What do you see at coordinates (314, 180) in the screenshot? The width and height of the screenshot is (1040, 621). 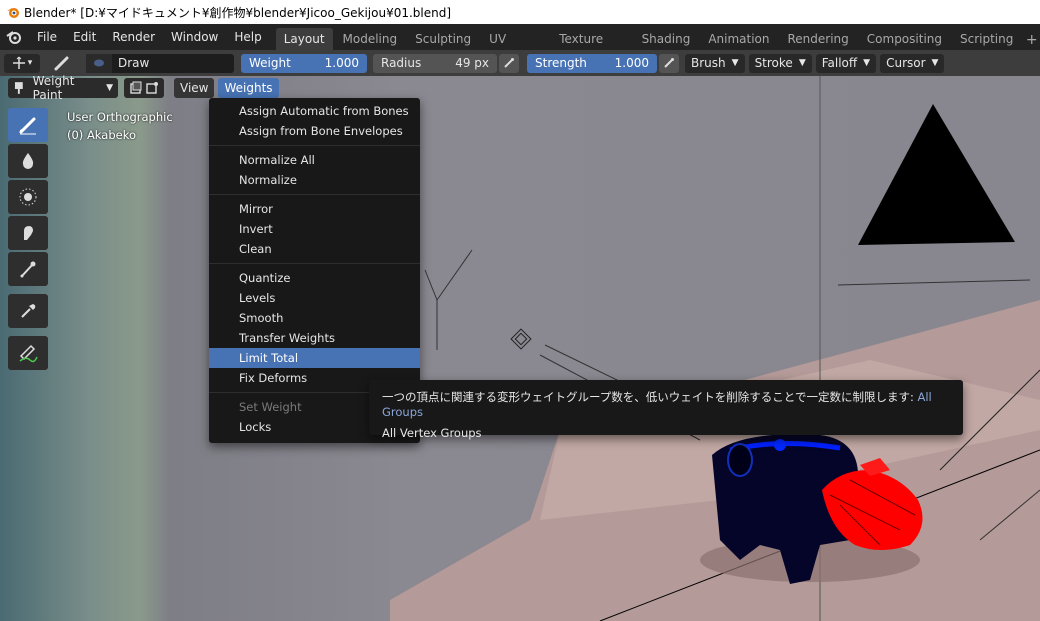 I see `menu-item-normalize: Normalize` at bounding box center [314, 180].